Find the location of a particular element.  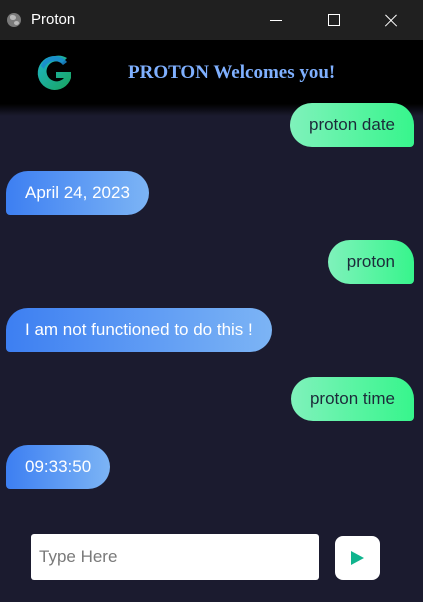

bot-message: April 24, 2023 is located at coordinates (77, 193).